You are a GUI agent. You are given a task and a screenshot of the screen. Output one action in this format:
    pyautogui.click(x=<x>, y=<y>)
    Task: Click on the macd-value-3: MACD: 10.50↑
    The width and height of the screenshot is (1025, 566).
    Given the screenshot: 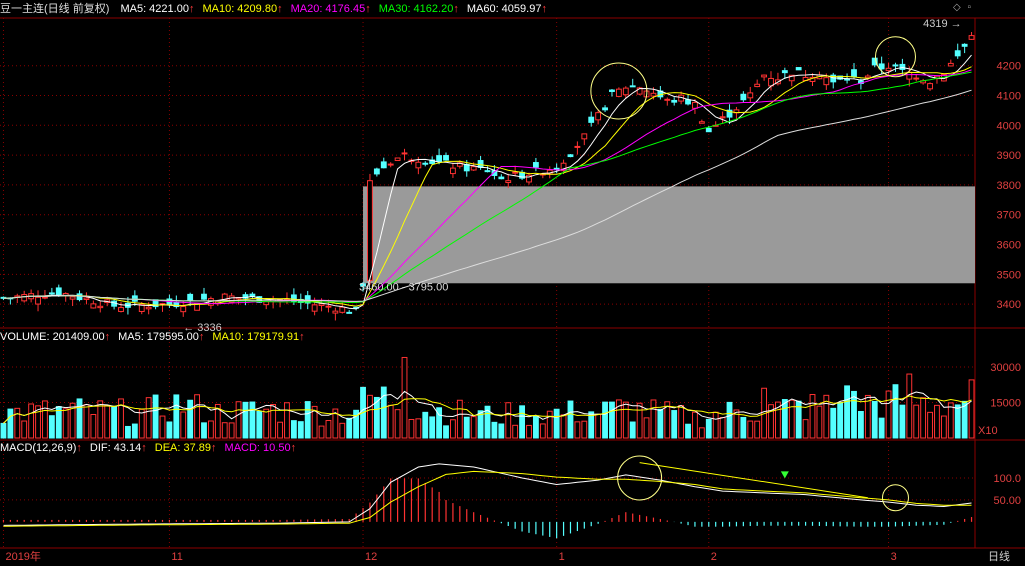 What is the action you would take?
    pyautogui.click(x=260, y=448)
    